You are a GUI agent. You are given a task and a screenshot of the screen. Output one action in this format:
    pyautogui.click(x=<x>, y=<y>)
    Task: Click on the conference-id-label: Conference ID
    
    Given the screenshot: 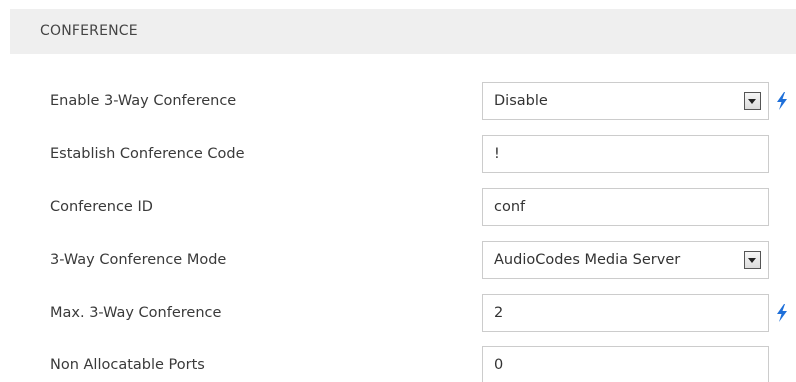 What is the action you would take?
    pyautogui.click(x=101, y=207)
    